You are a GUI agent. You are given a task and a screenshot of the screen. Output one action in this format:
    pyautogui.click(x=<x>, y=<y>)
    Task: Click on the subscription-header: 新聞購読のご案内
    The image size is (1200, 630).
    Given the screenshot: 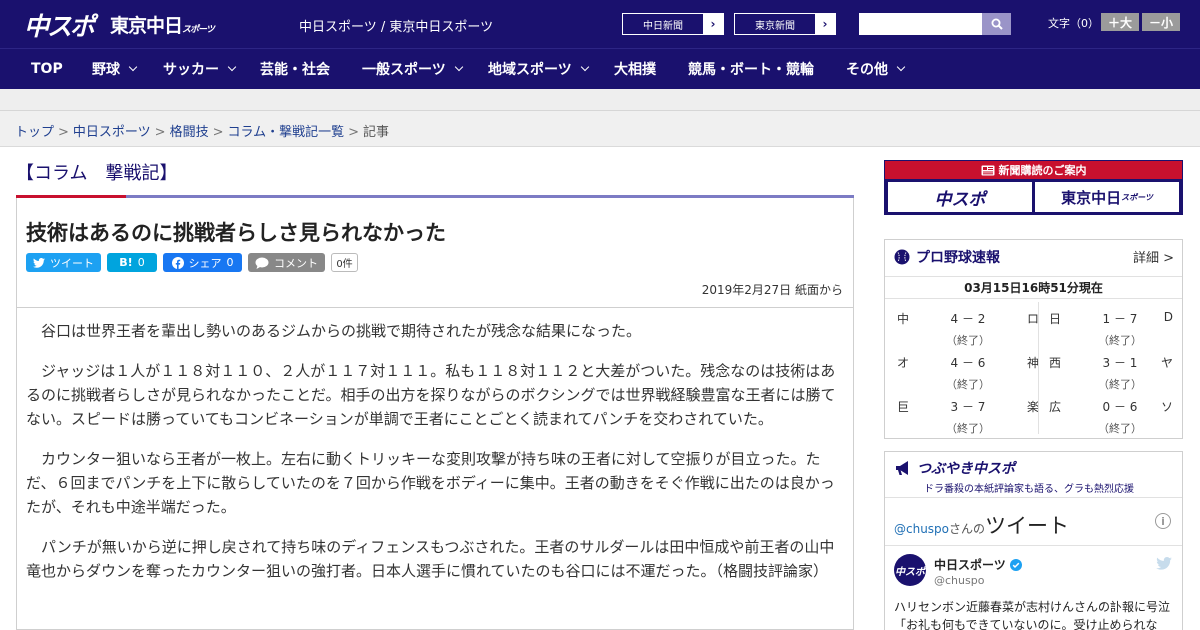 What is the action you would take?
    pyautogui.click(x=1033, y=170)
    